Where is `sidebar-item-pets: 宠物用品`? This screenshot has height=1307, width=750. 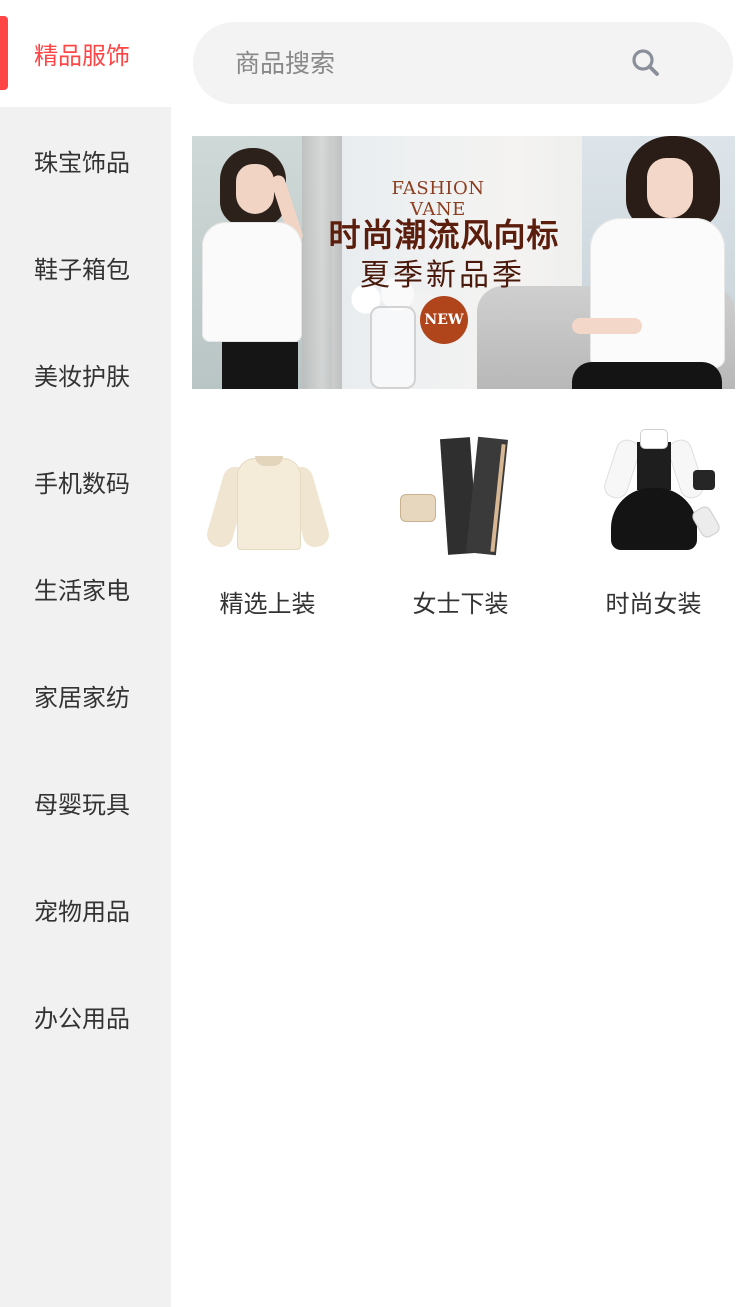 sidebar-item-pets: 宠物用品 is located at coordinates (85, 909).